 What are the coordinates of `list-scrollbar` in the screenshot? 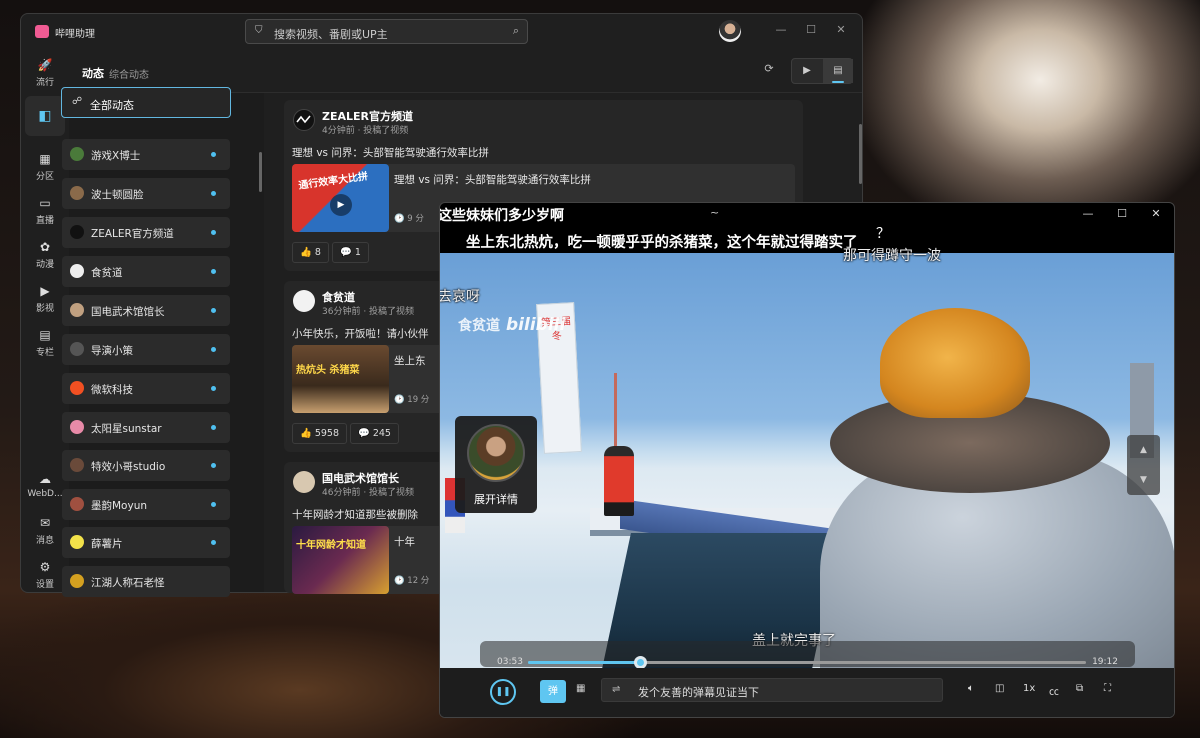 It's located at (260, 172).